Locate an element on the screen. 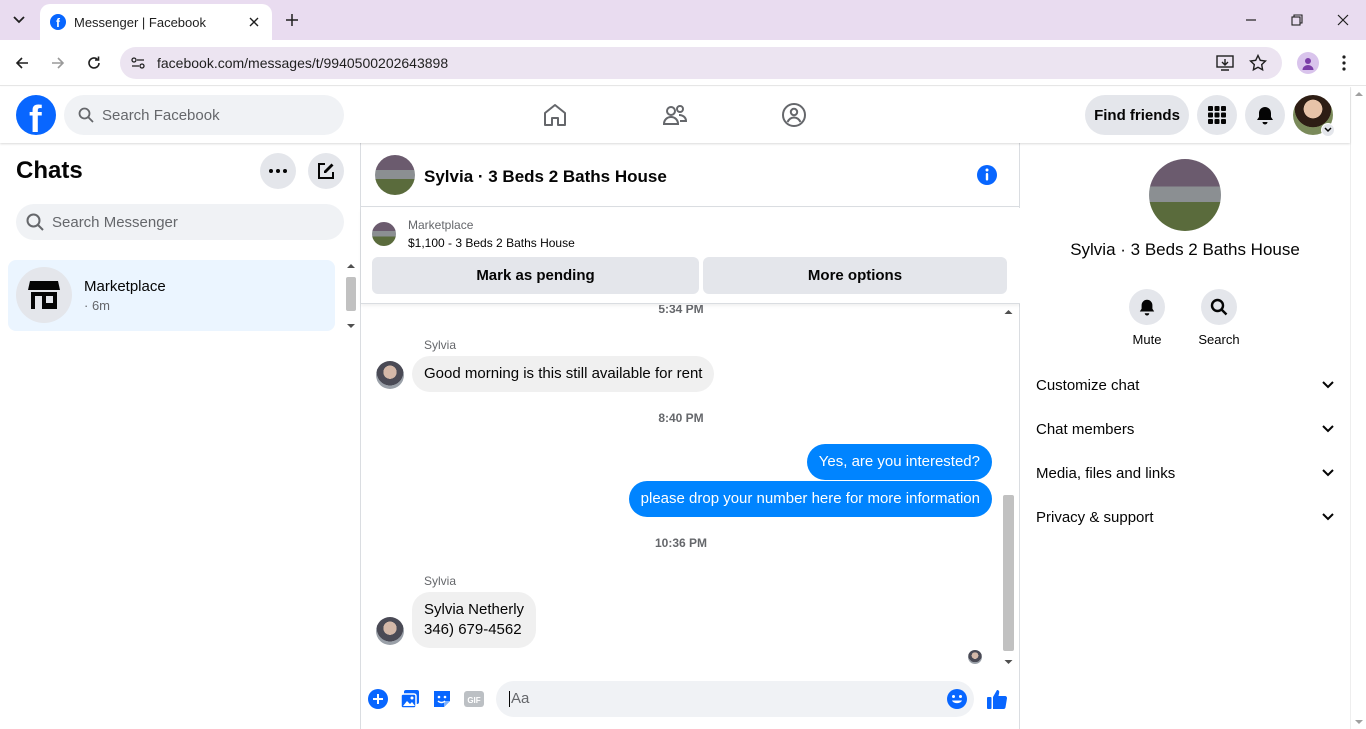 Image resolution: width=1366 pixels, height=729 pixels. message-timestamp: 5:34 PM is located at coordinates (681, 310).